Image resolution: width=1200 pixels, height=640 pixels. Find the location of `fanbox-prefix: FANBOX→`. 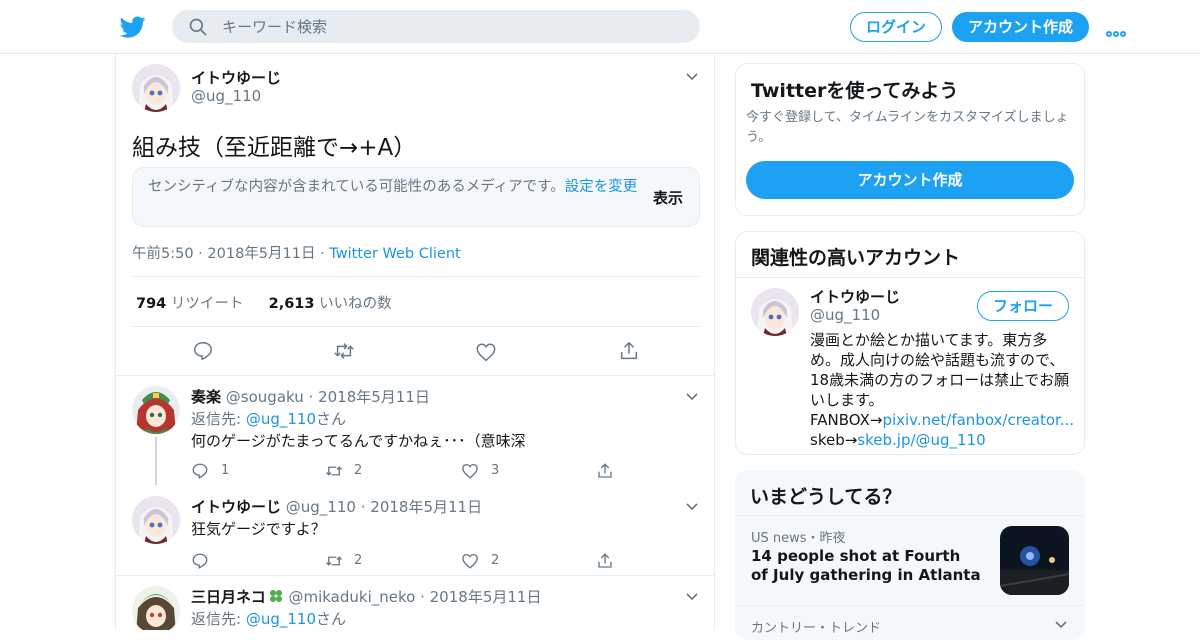

fanbox-prefix: FANBOX→ is located at coordinates (846, 420).